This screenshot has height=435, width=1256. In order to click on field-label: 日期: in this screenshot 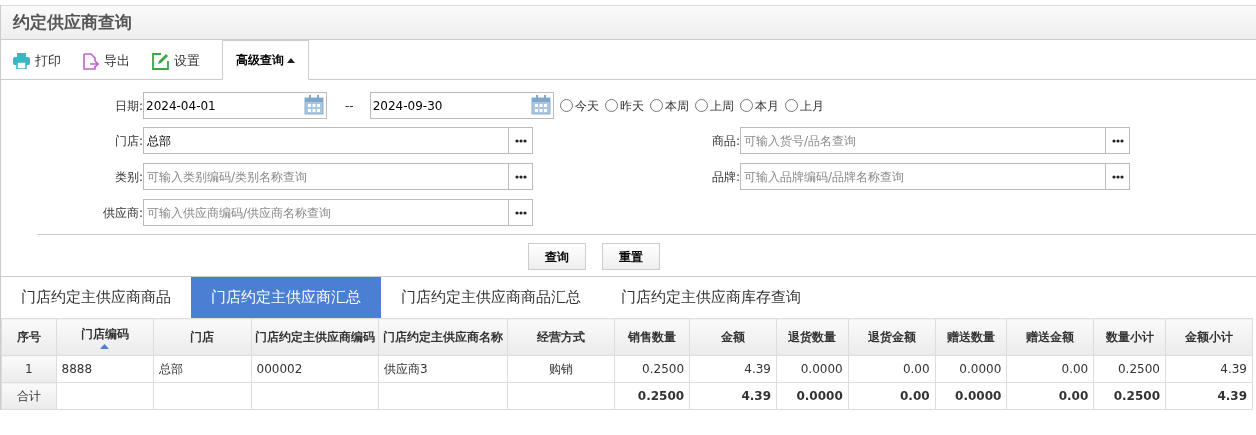, I will do `click(128, 106)`.